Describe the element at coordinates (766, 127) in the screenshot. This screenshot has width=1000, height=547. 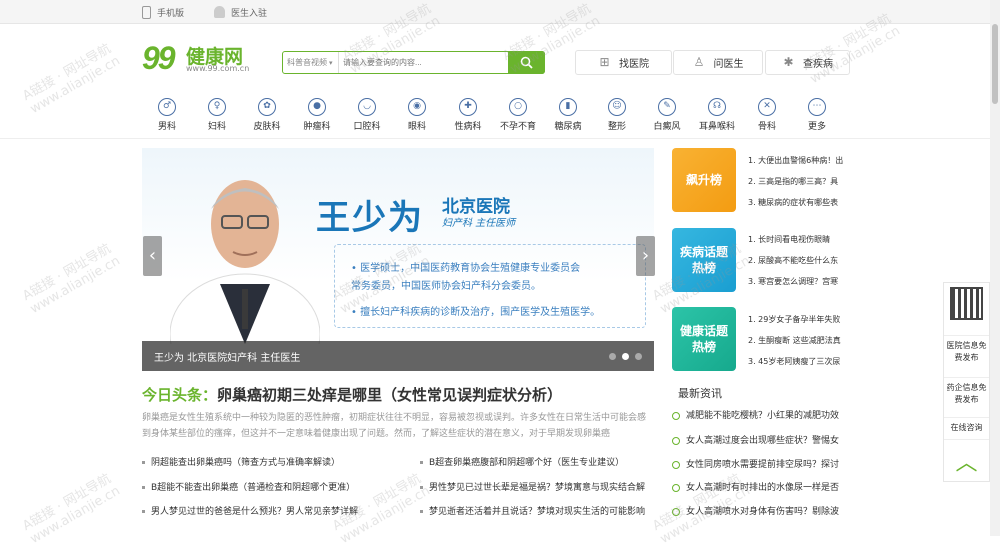
I see `dept-label: 骨科` at that location.